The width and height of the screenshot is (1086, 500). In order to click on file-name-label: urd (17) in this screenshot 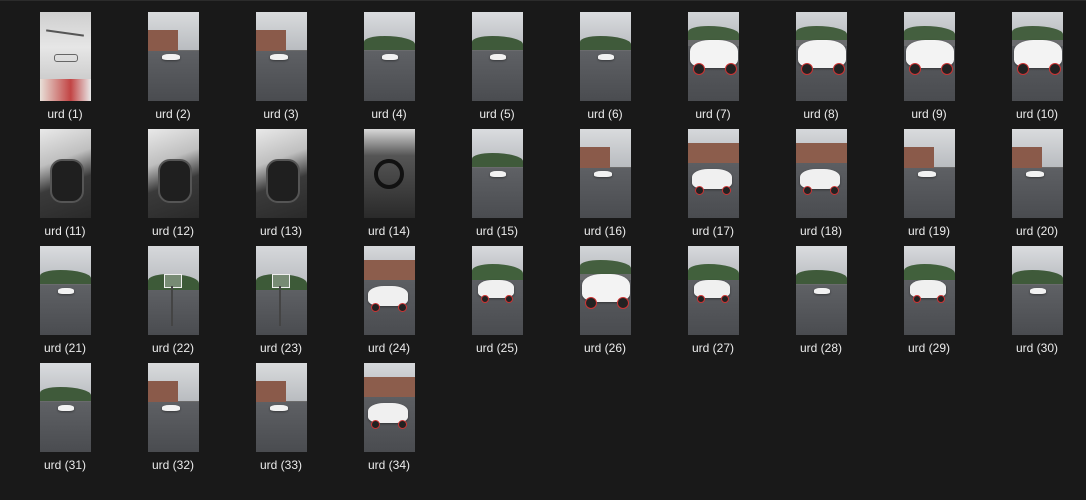, I will do `click(713, 231)`.